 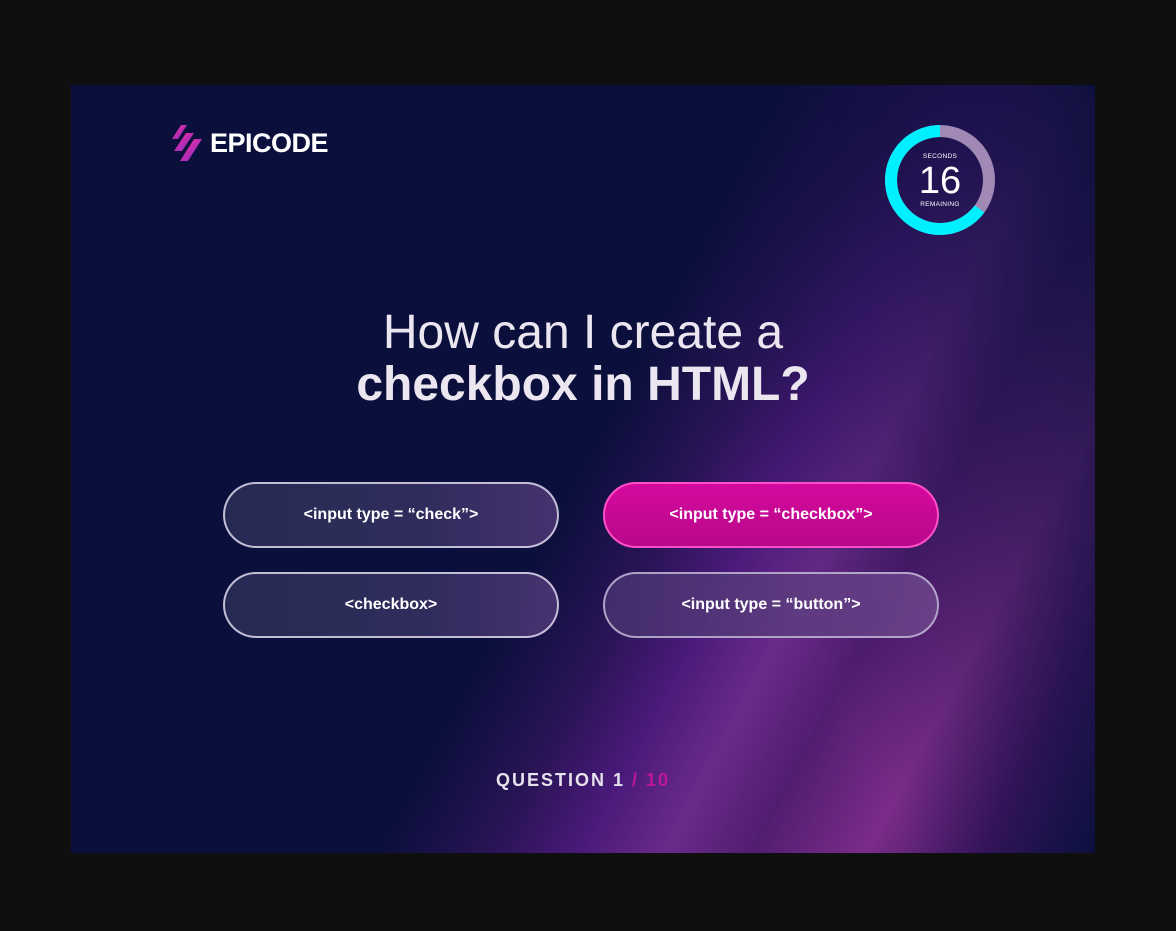 What do you see at coordinates (269, 142) in the screenshot?
I see `brand-name: EPICODE` at bounding box center [269, 142].